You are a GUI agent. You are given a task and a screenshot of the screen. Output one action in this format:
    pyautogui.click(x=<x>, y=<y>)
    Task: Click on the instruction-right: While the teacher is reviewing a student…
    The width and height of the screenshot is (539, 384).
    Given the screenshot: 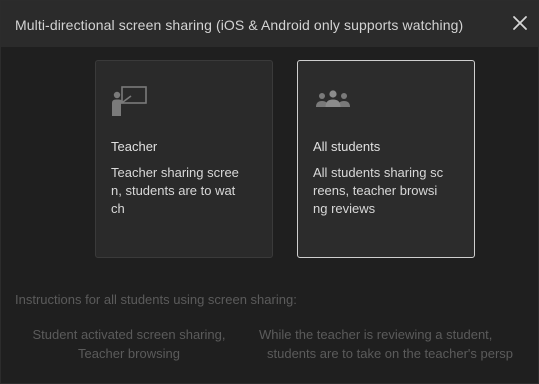 What is the action you would take?
    pyautogui.click(x=399, y=344)
    